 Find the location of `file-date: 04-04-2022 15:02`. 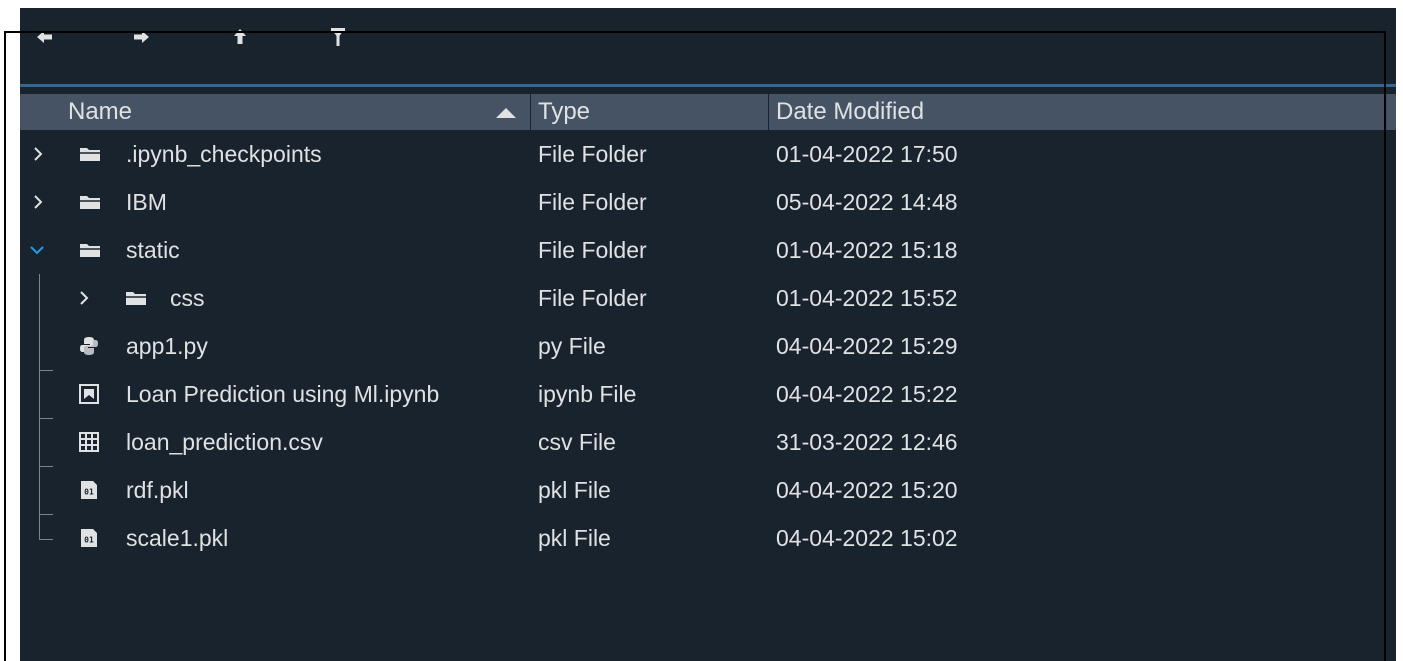

file-date: 04-04-2022 15:02 is located at coordinates (867, 537).